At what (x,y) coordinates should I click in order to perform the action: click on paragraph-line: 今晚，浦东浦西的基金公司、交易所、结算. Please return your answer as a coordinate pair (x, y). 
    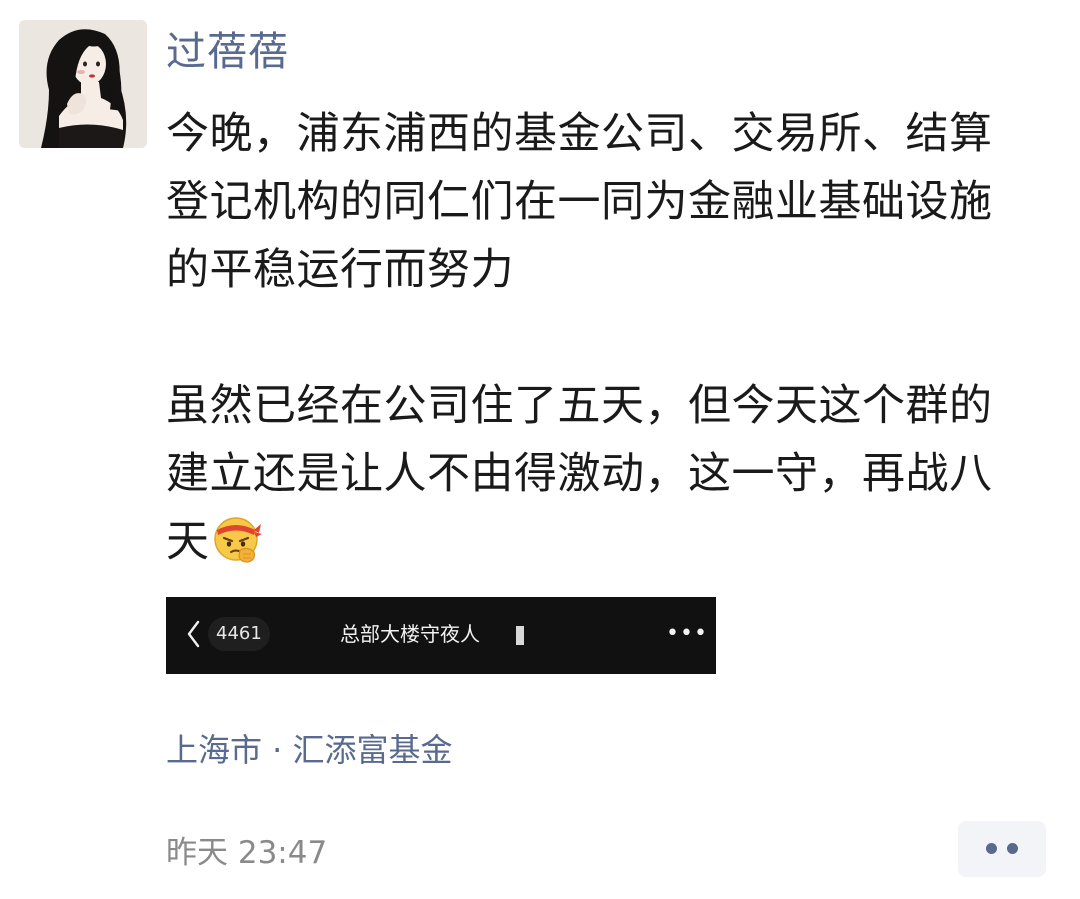
    Looking at the image, I should click on (579, 134).